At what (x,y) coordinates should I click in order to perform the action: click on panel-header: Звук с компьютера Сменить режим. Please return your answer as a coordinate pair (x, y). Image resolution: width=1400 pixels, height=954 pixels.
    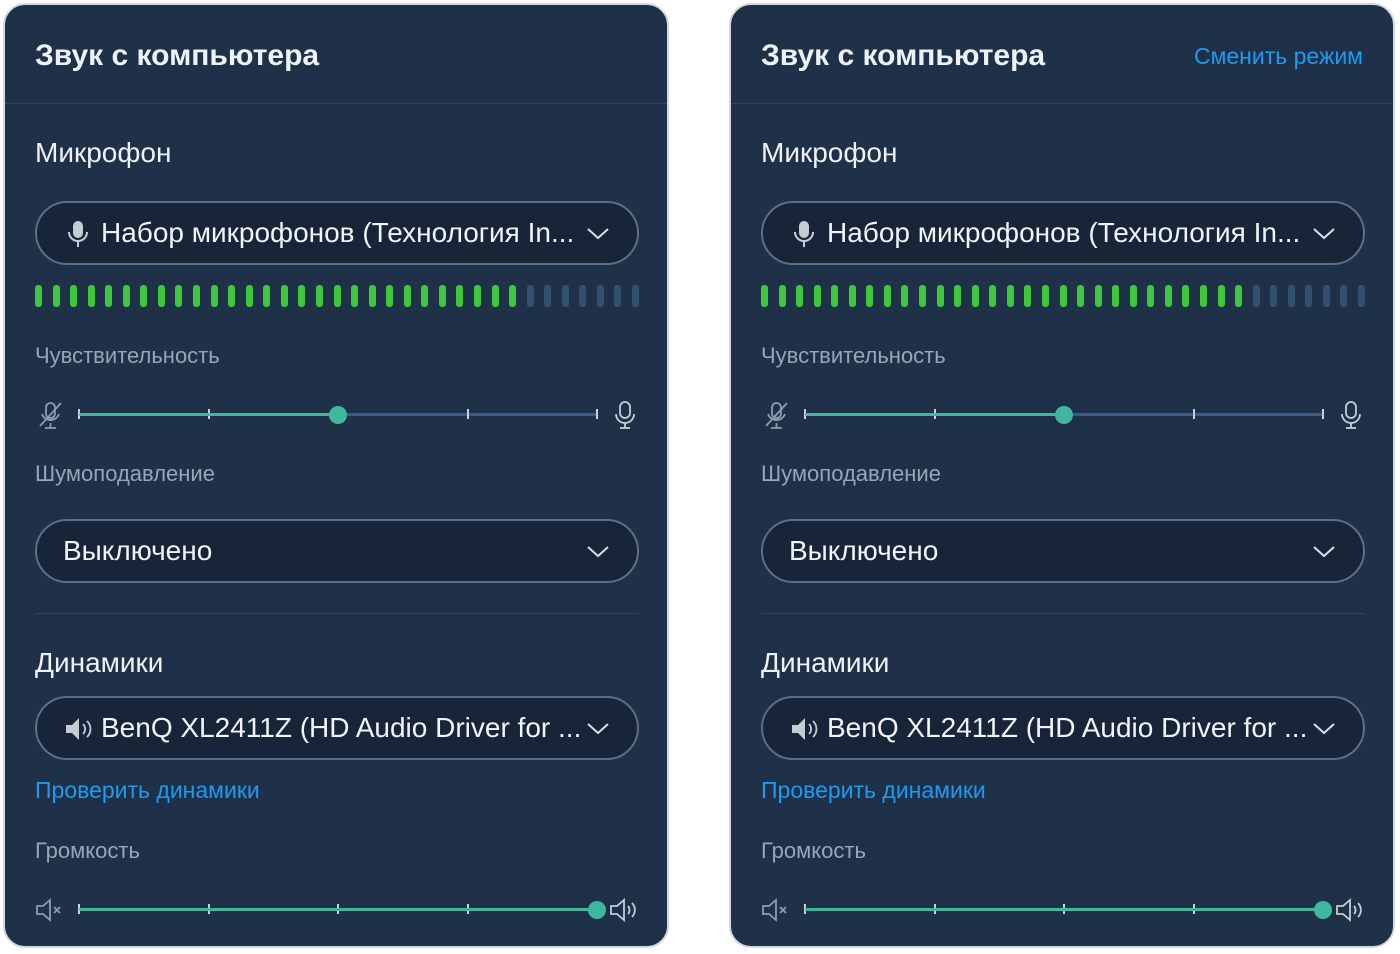
    Looking at the image, I should click on (1062, 54).